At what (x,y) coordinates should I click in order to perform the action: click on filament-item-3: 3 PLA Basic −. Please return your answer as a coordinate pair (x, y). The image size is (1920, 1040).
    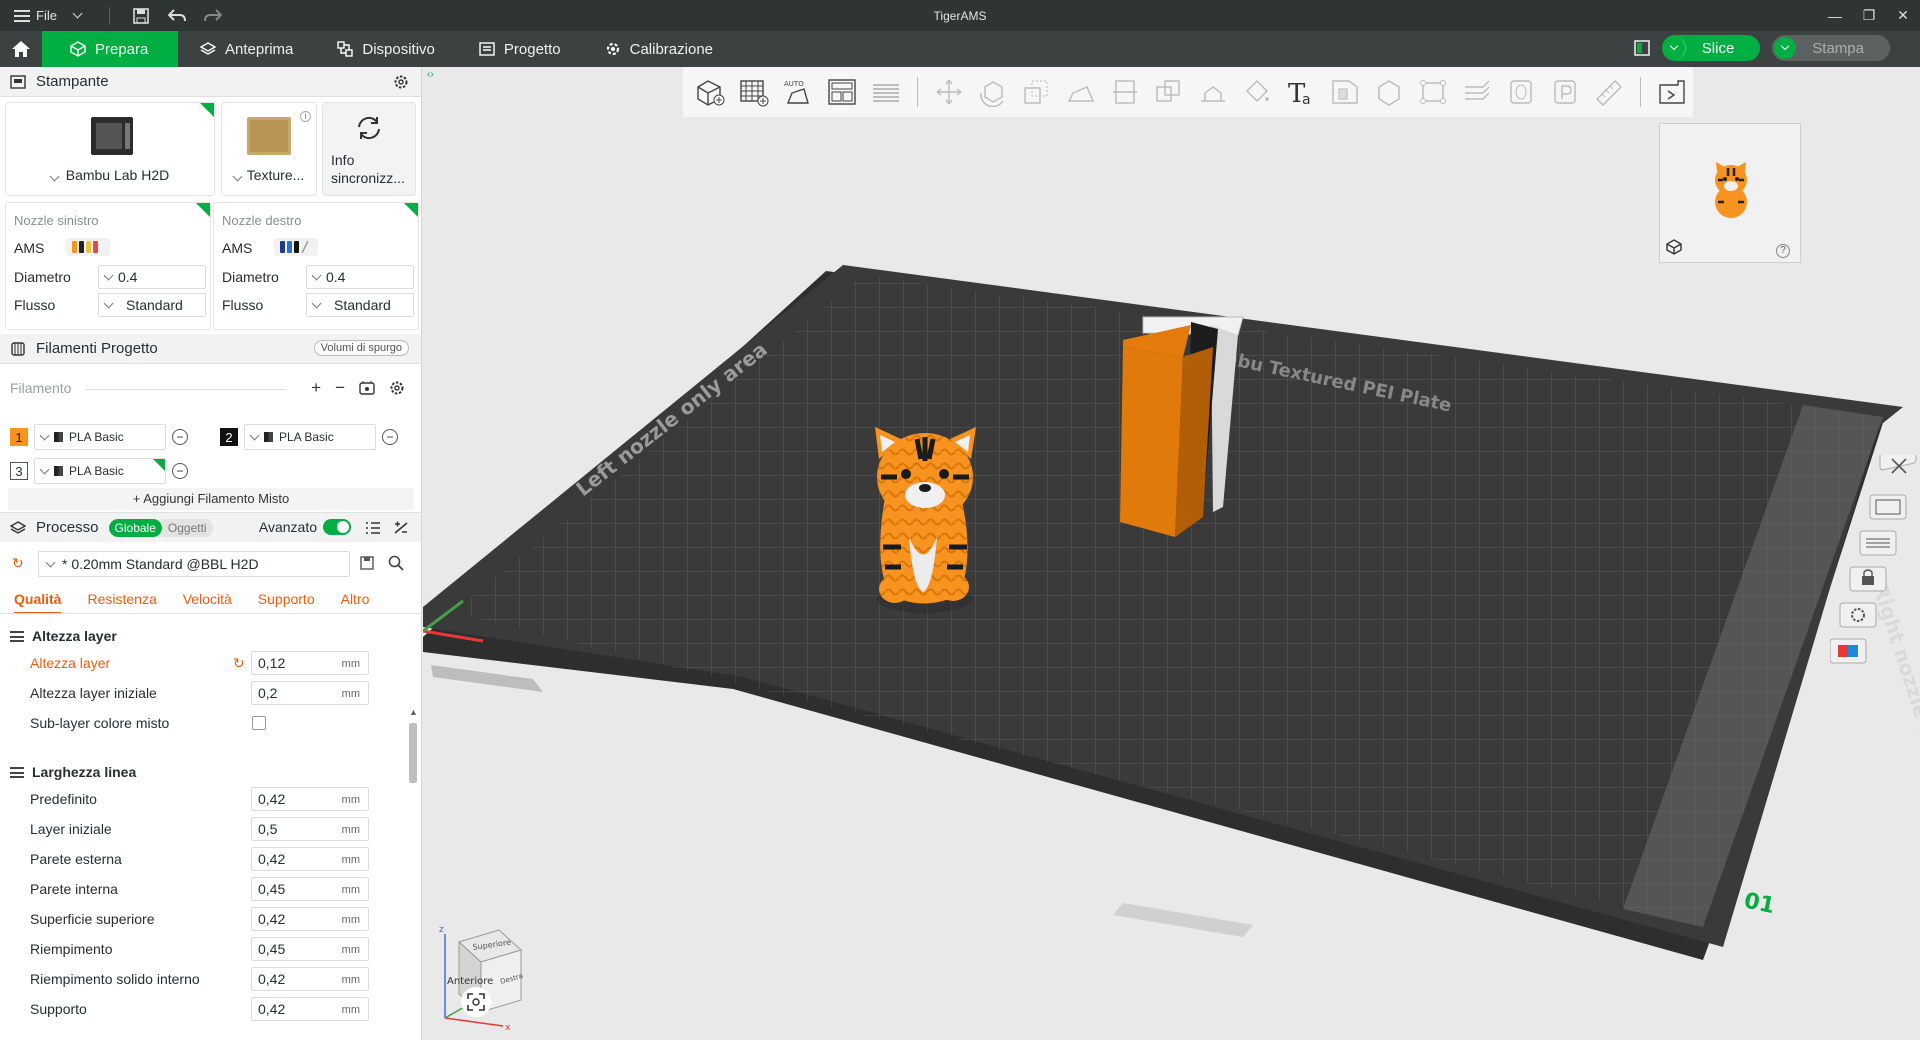
    Looking at the image, I should click on (99, 471).